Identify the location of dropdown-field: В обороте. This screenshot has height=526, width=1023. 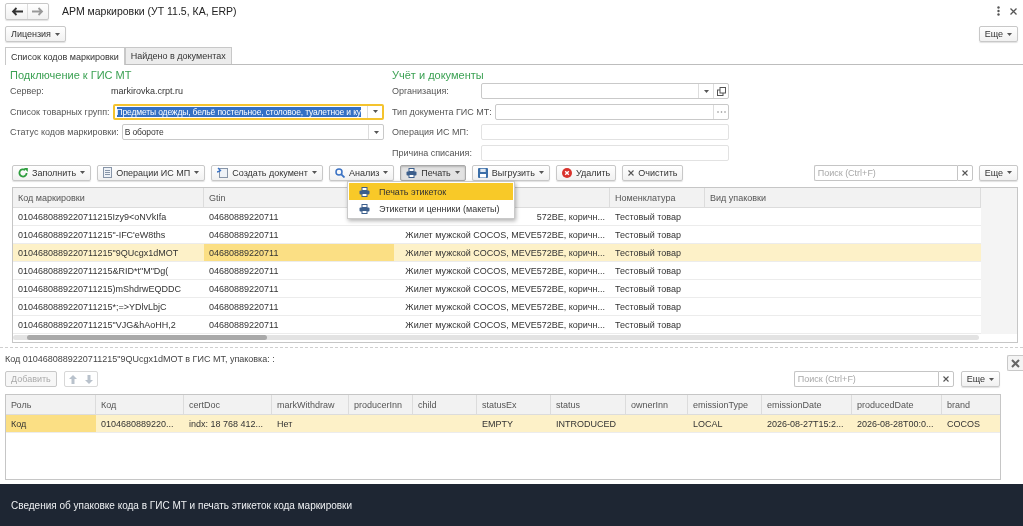
(252, 132).